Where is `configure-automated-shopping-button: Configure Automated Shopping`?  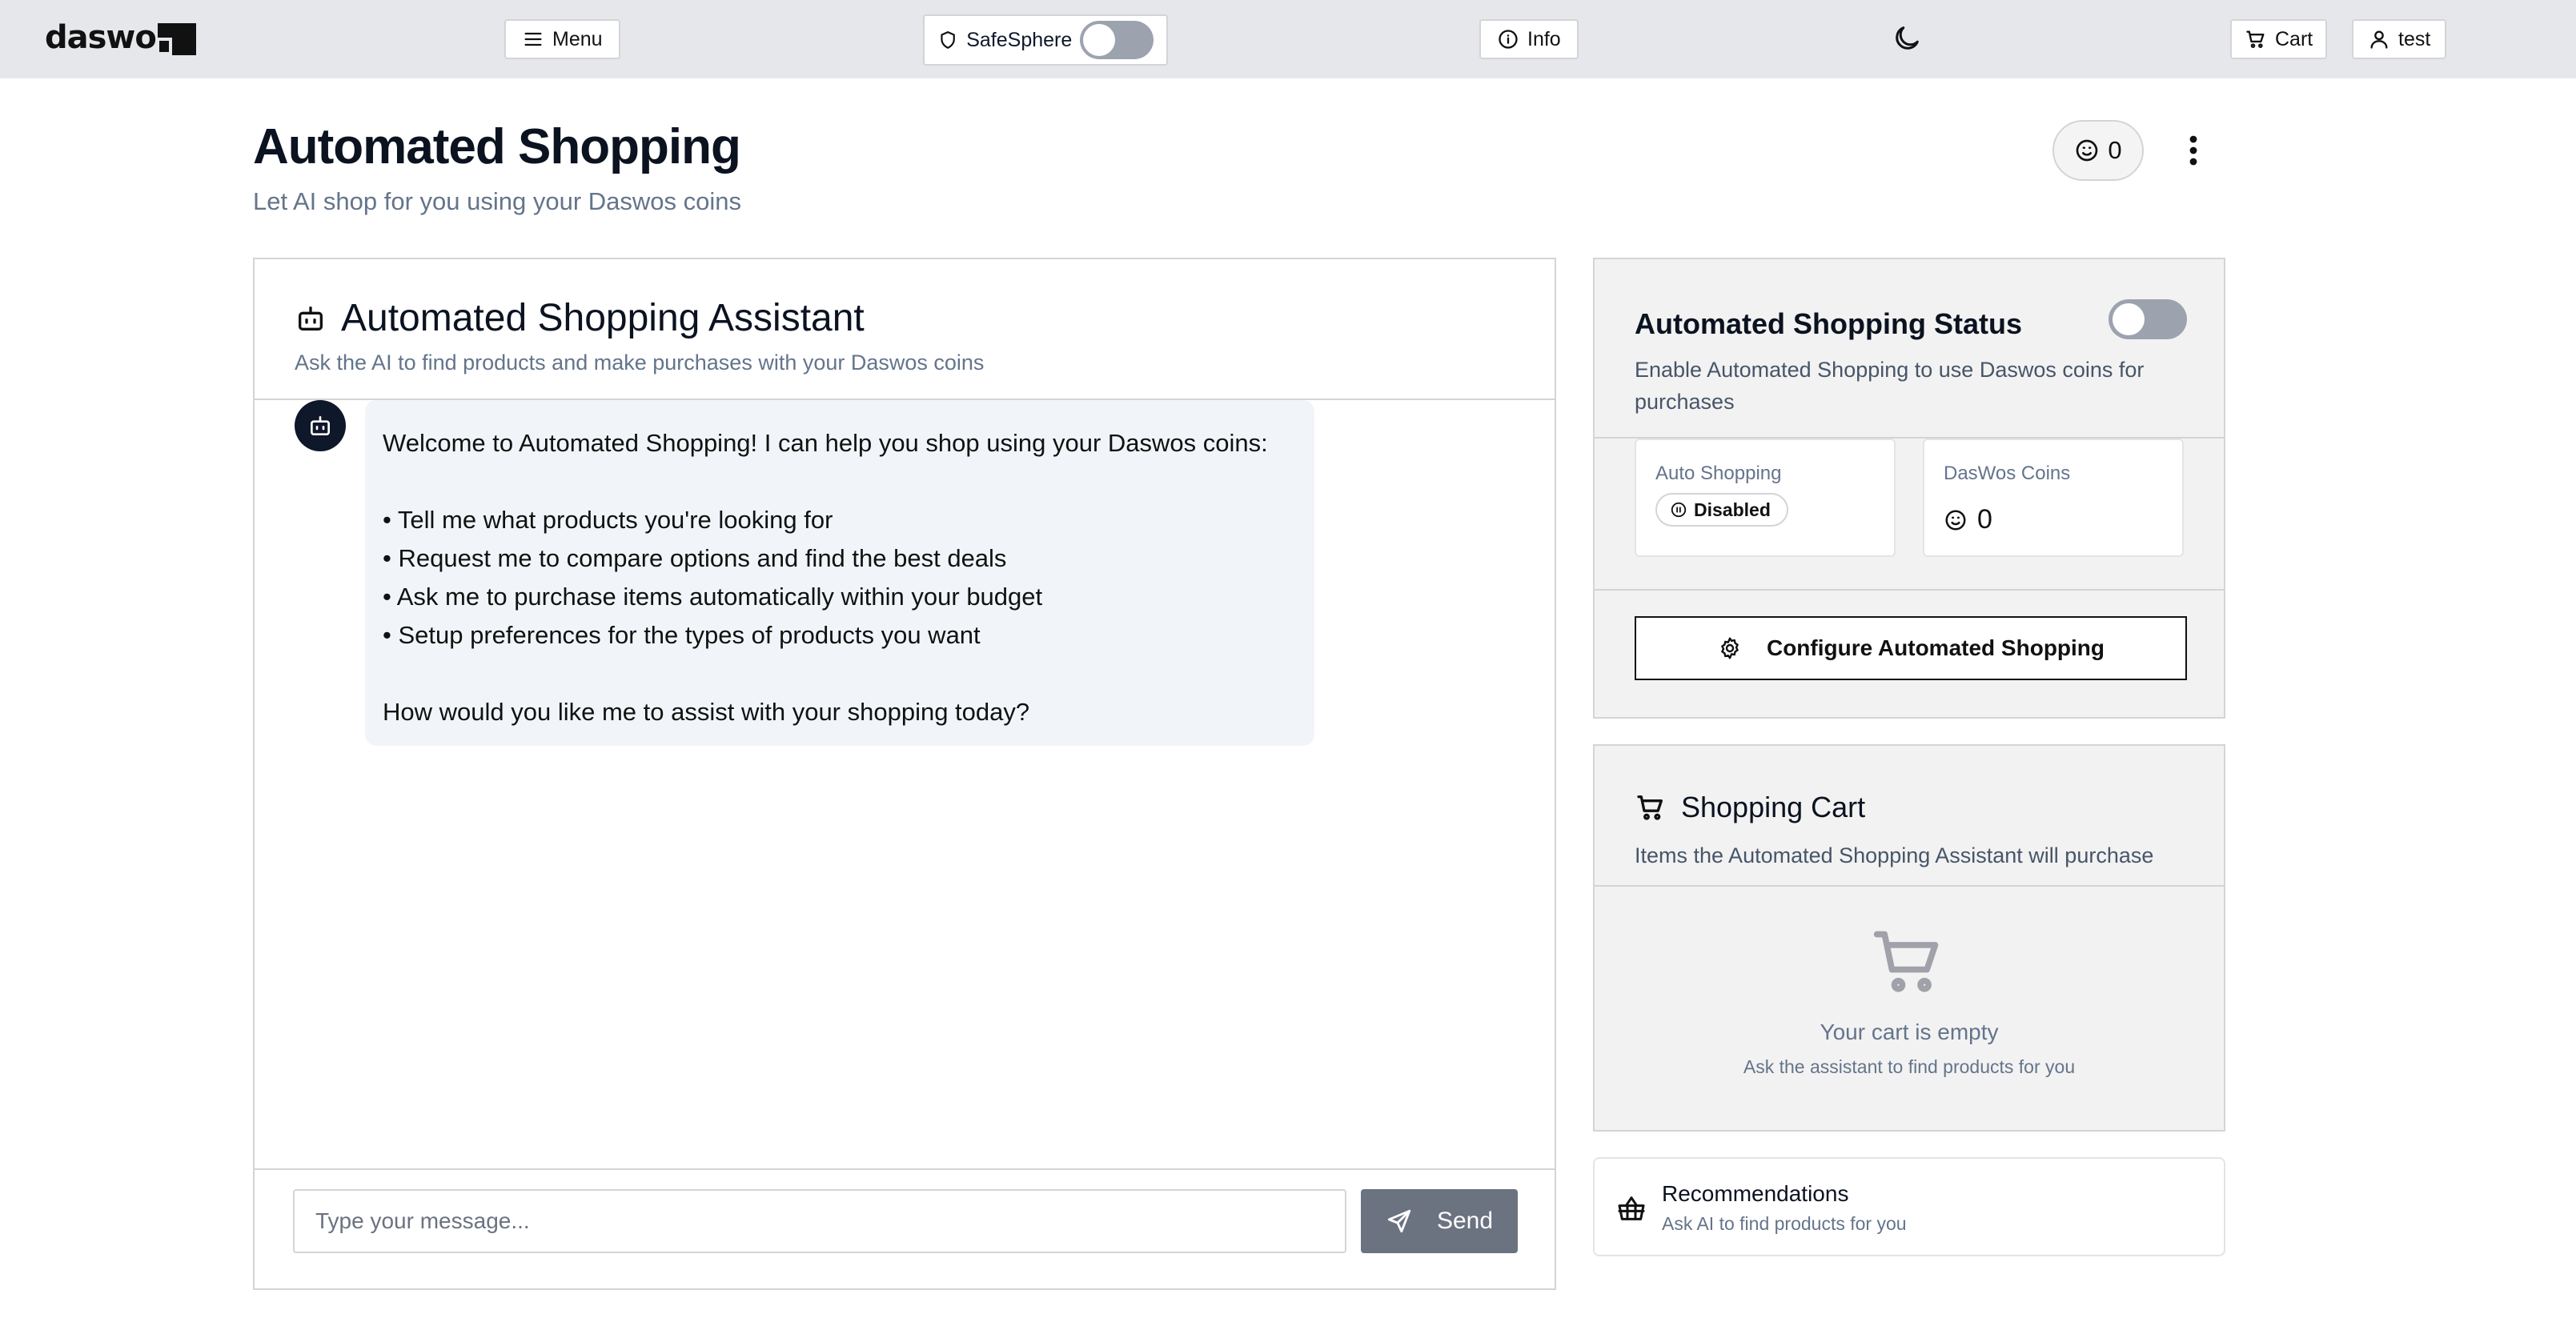
configure-automated-shopping-button: Configure Automated Shopping is located at coordinates (1911, 648).